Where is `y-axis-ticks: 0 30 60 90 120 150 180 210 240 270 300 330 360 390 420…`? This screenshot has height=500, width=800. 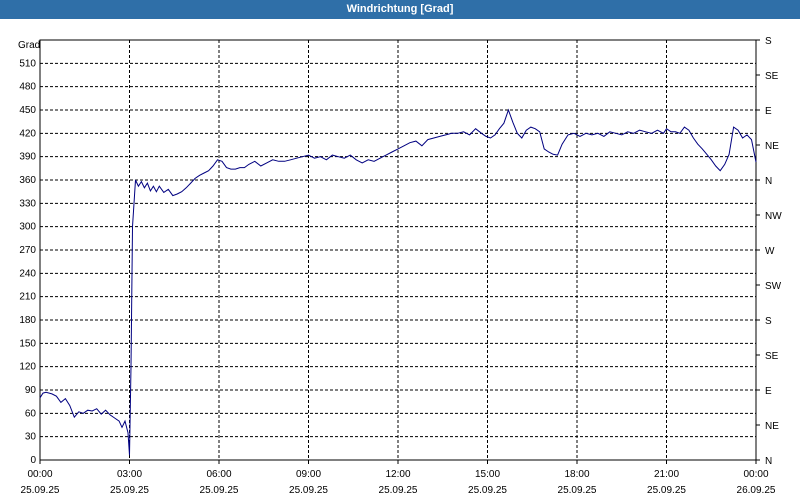
y-axis-ticks: 0 30 60 90 120 150 180 210 240 270 300 330 360 390 420… is located at coordinates (27, 262).